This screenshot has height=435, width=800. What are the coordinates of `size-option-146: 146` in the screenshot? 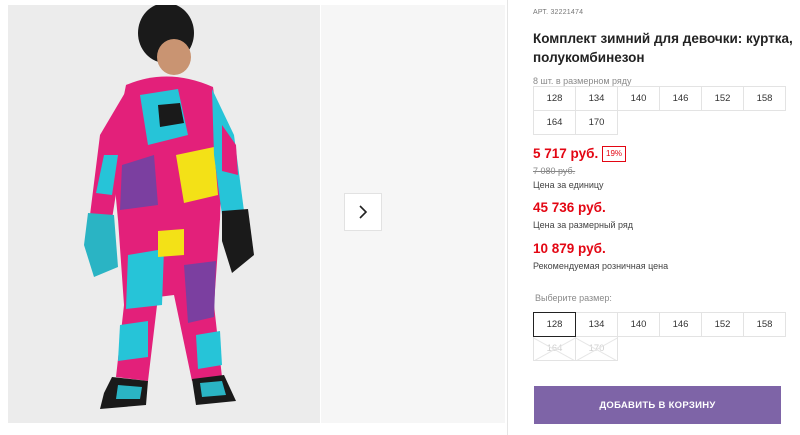 It's located at (680, 324).